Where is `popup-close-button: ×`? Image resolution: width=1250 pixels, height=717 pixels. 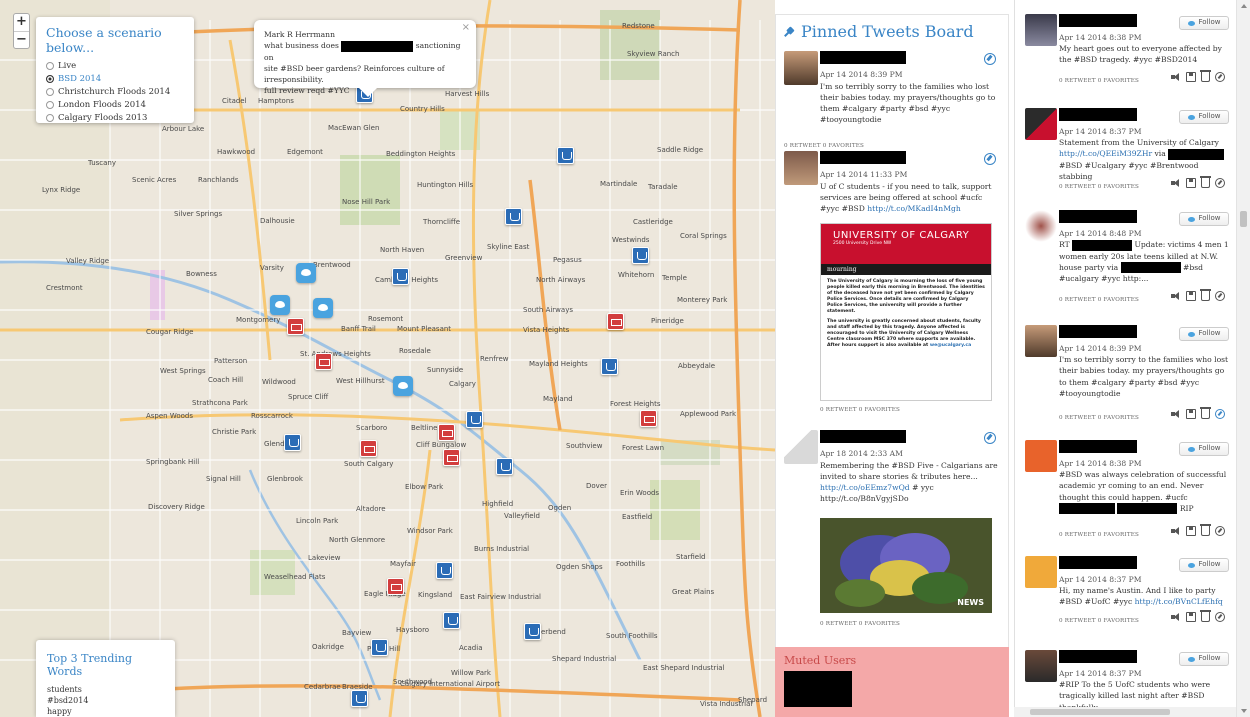
popup-close-button: × is located at coordinates (466, 27).